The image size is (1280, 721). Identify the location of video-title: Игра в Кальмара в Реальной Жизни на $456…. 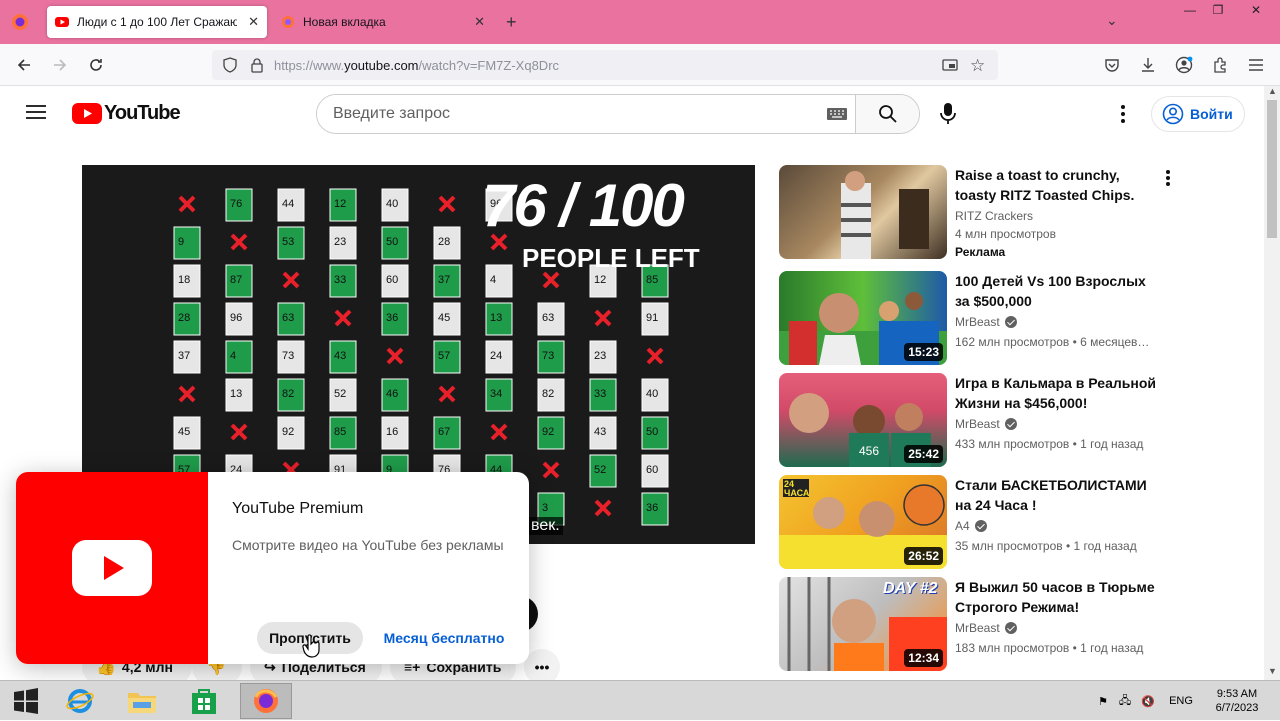
(1059, 393).